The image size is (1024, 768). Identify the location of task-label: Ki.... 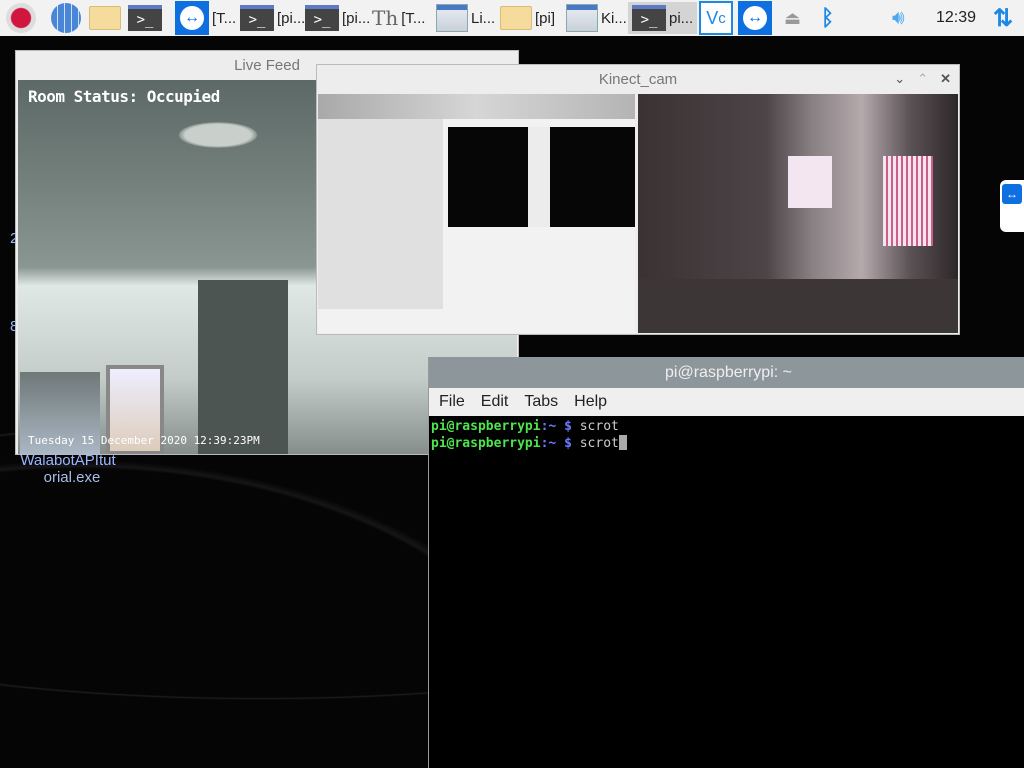
(614, 18).